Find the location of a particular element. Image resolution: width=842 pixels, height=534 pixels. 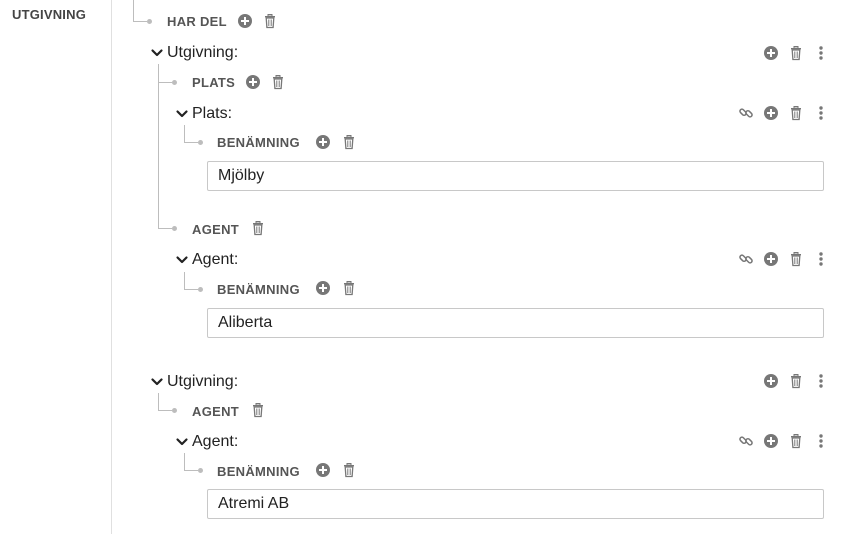

property-label-plats: PLATS is located at coordinates (214, 82).